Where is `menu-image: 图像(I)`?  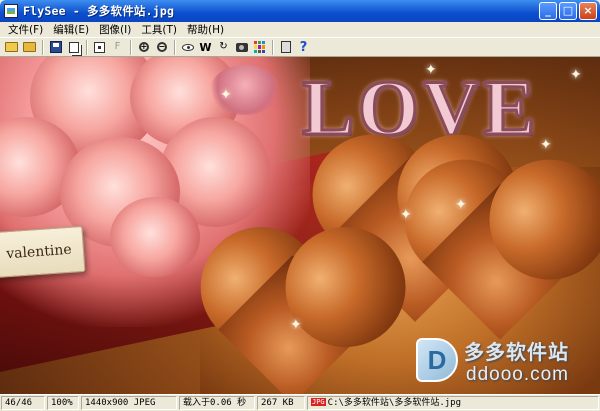
menu-image: 图像(I) is located at coordinates (115, 30).